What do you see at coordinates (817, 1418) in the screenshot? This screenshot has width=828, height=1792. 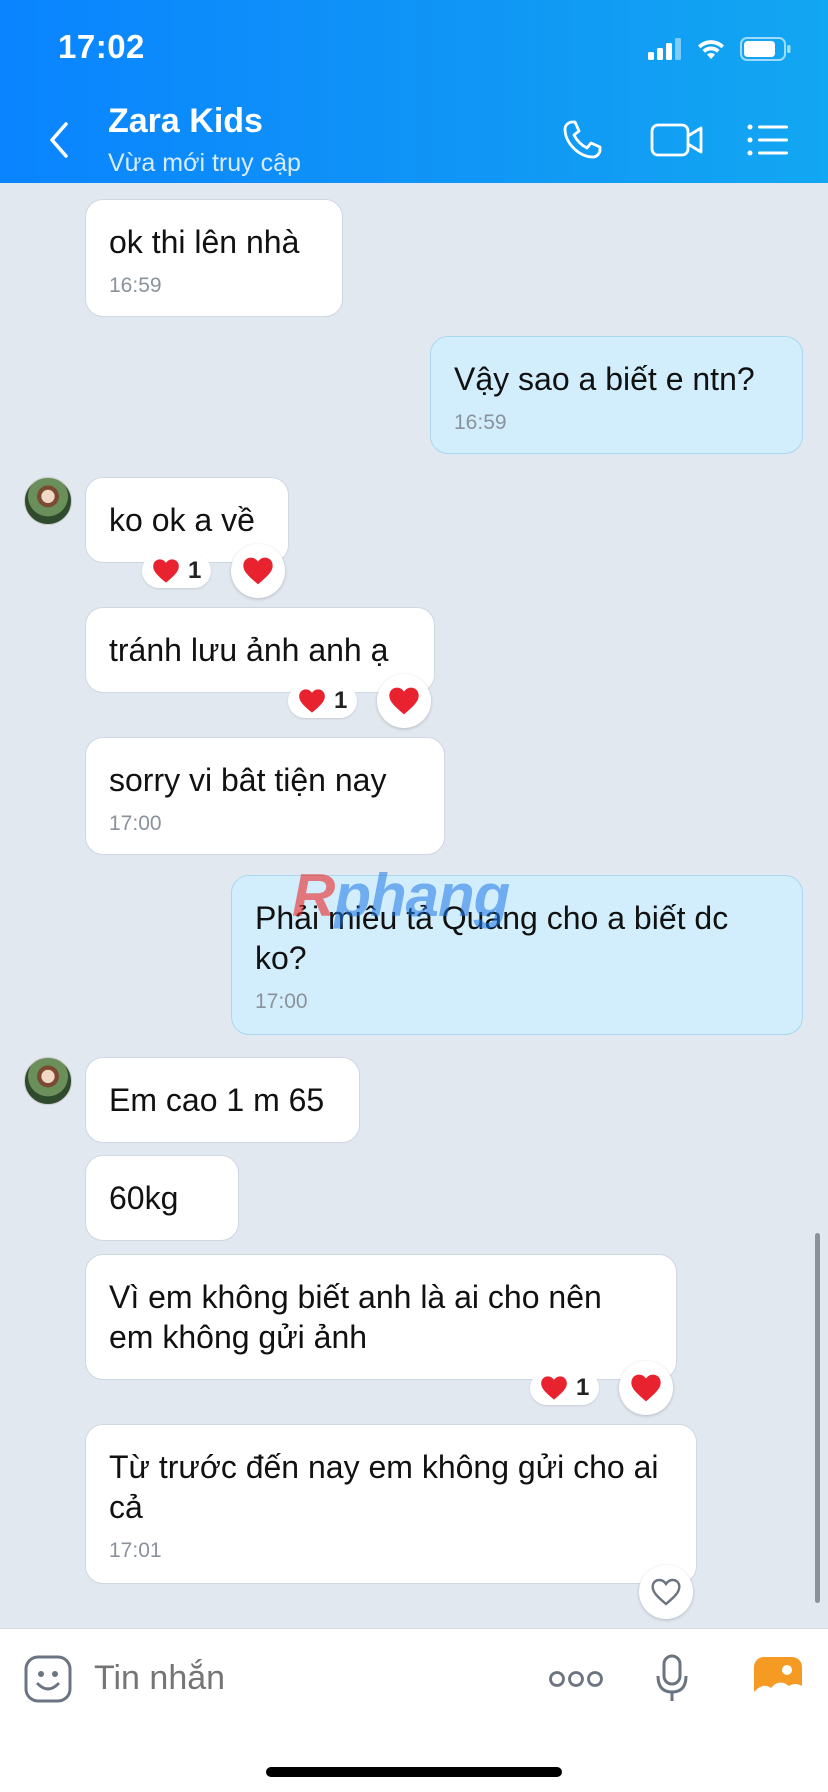 I see `scrollbar` at bounding box center [817, 1418].